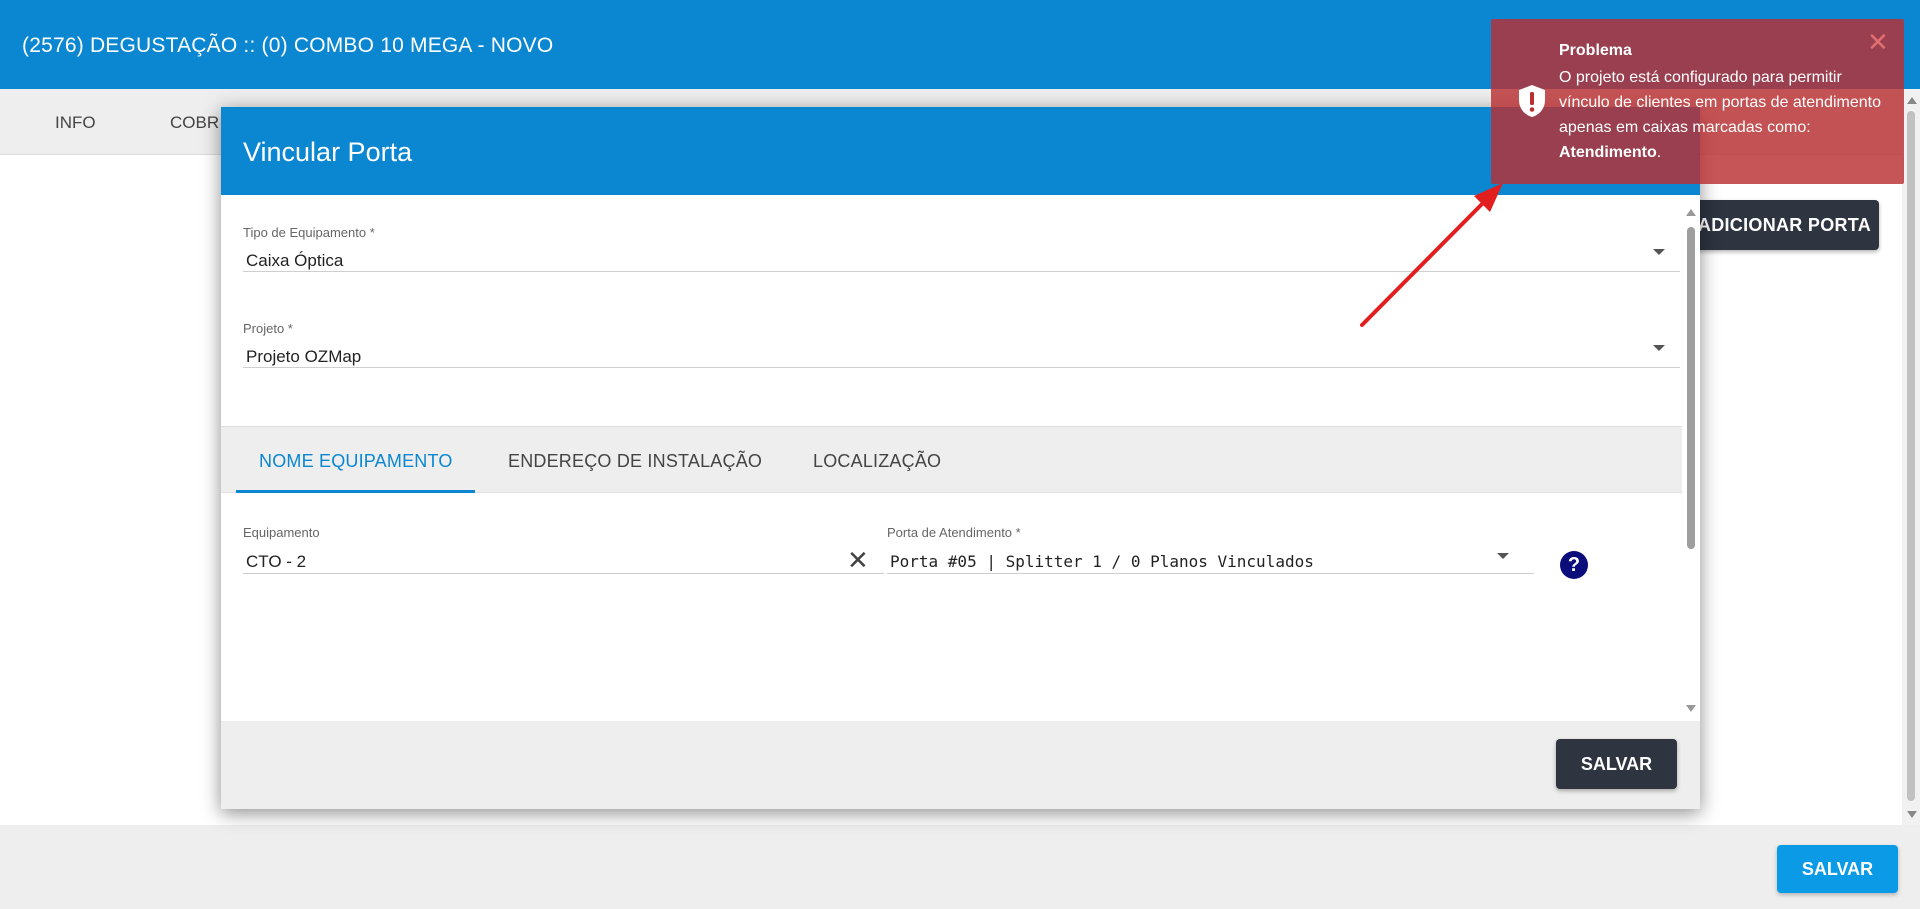 The image size is (1920, 909). I want to click on add-port-button: ADICIONAR PORTA, so click(1784, 225).